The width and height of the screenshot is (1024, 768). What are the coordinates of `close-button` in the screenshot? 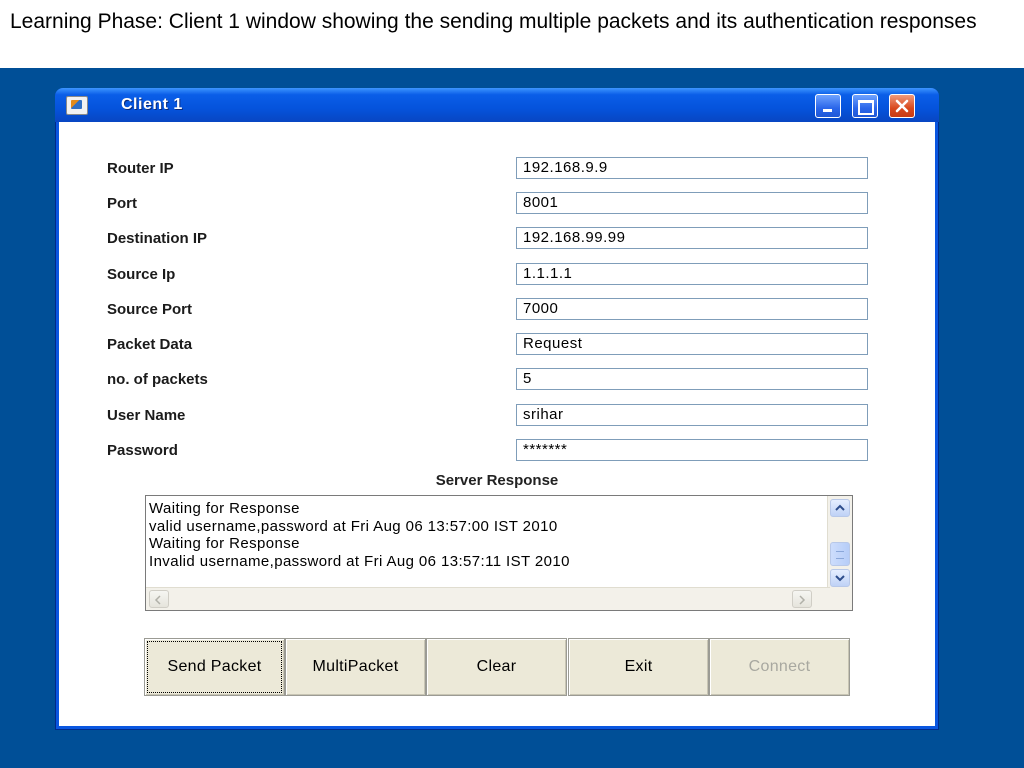 It's located at (902, 106).